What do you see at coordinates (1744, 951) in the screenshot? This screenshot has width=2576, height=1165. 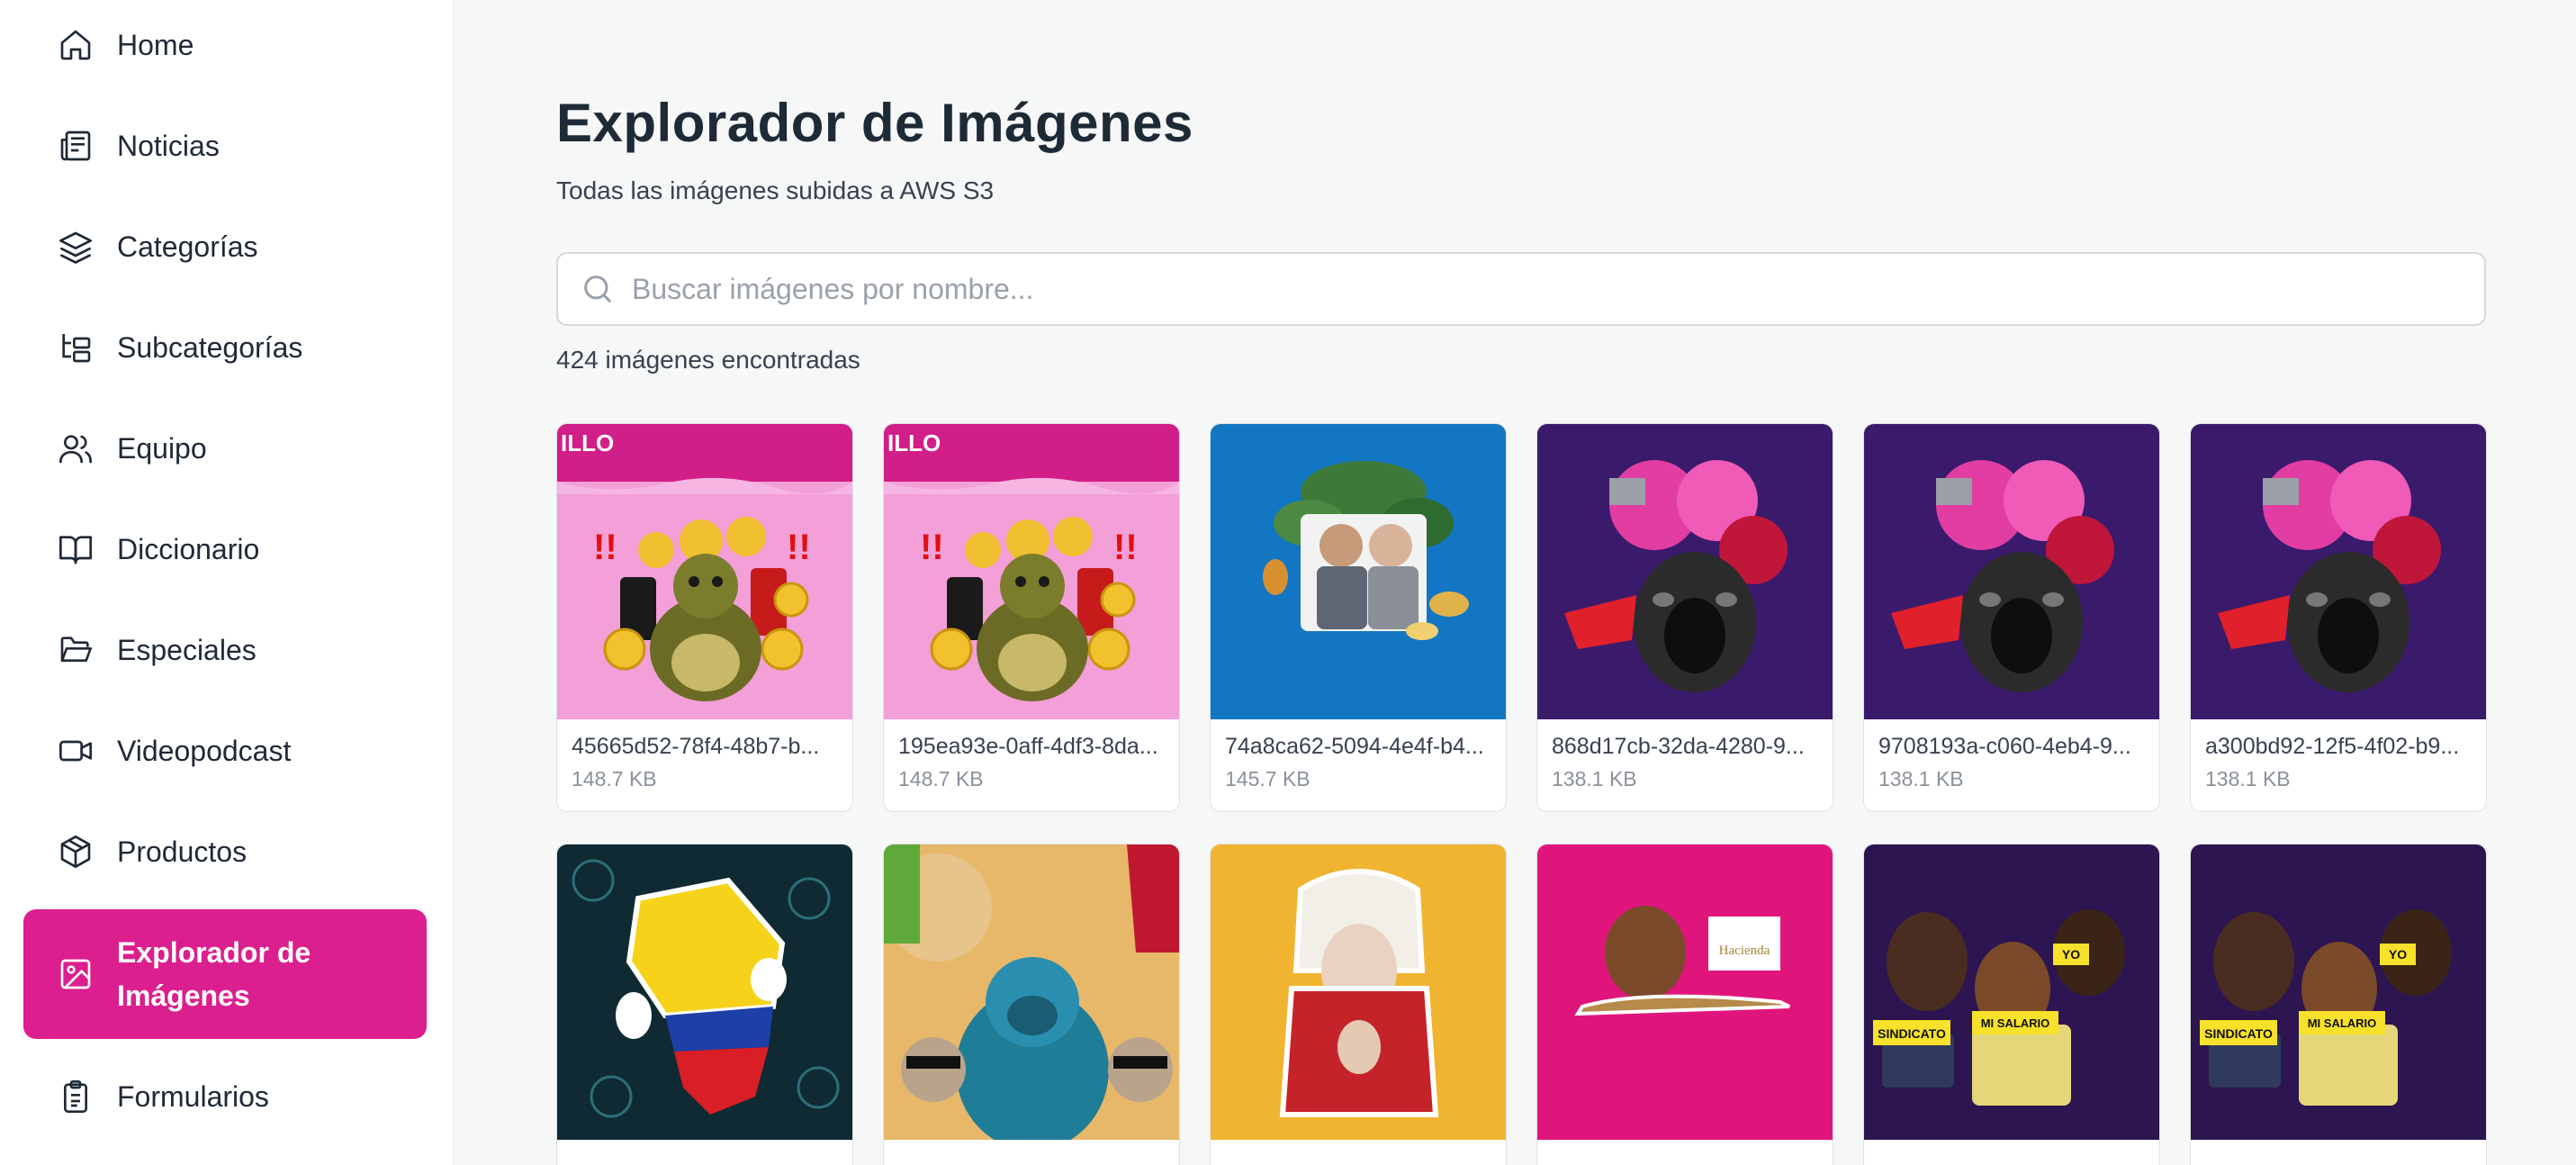 I see `thumb-text: Hacienda` at bounding box center [1744, 951].